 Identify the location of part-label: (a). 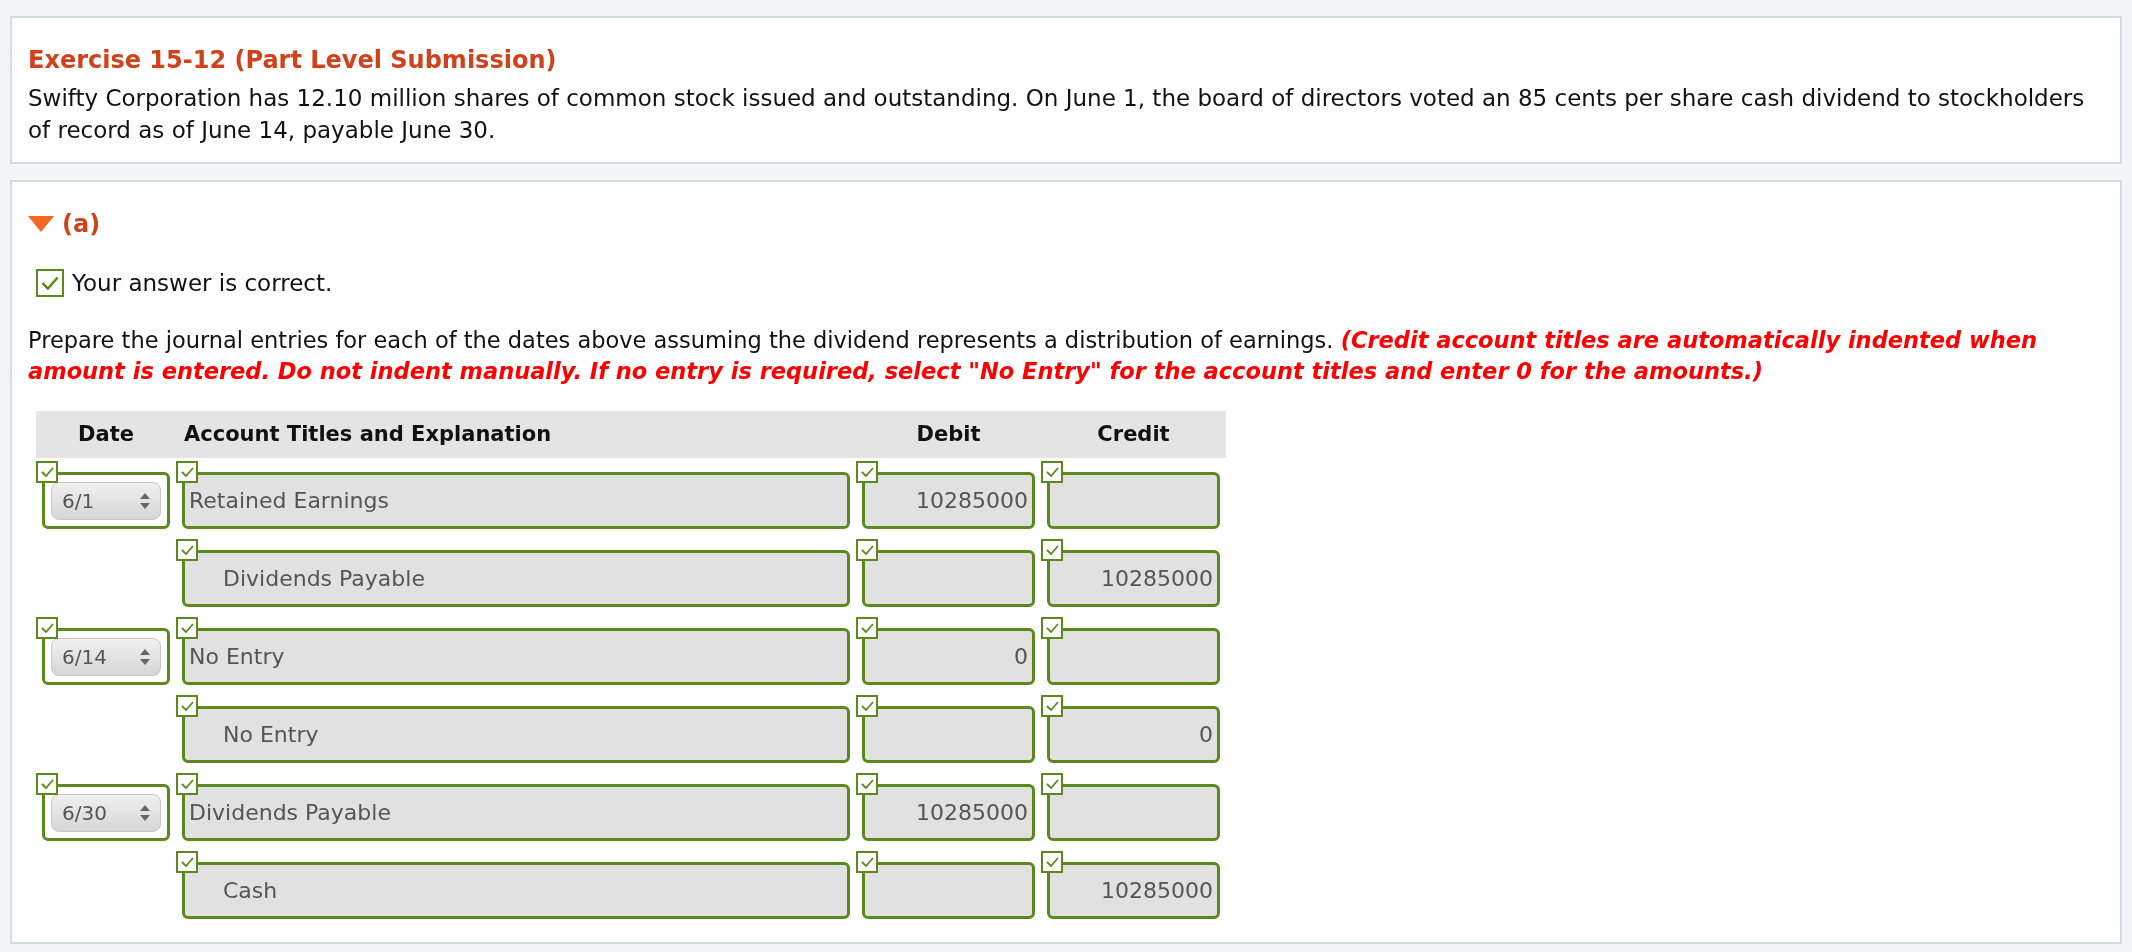
(81, 224).